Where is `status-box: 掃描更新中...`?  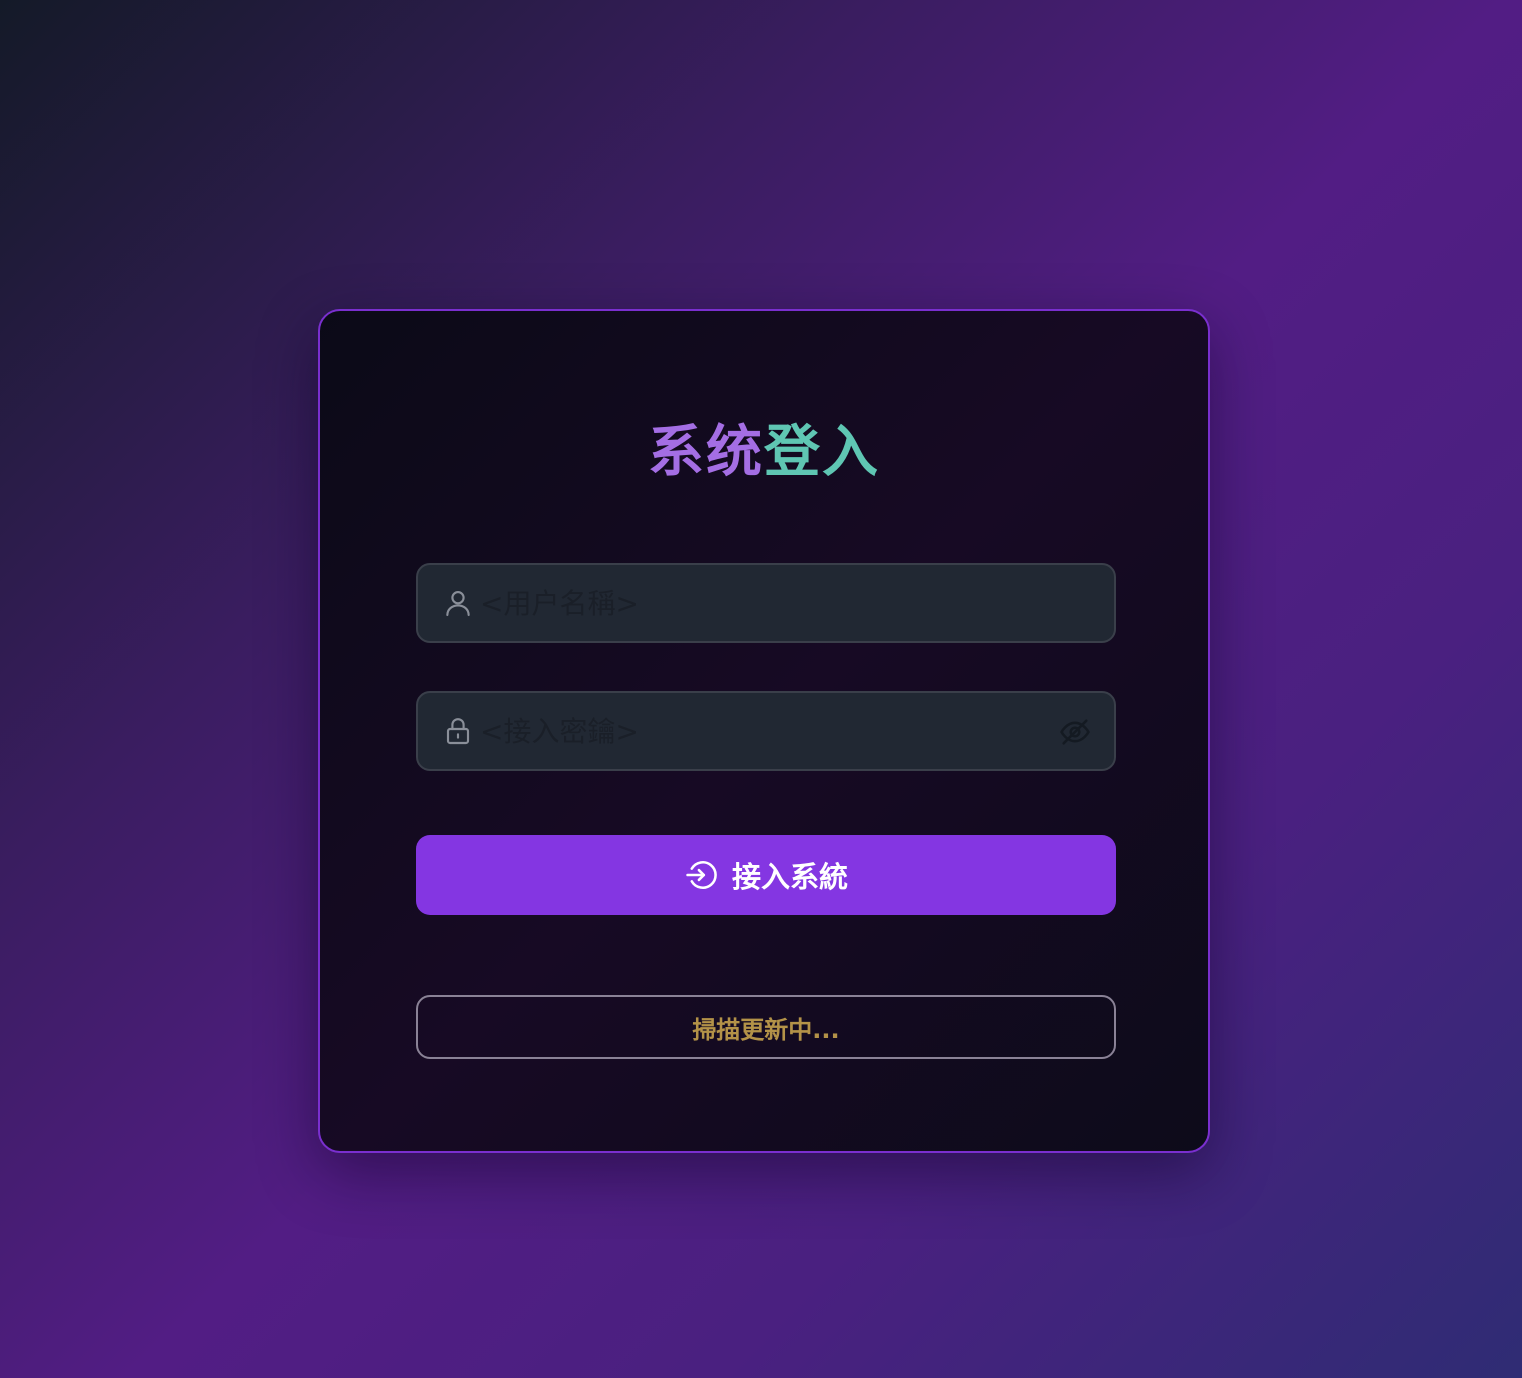 status-box: 掃描更新中... is located at coordinates (766, 1027).